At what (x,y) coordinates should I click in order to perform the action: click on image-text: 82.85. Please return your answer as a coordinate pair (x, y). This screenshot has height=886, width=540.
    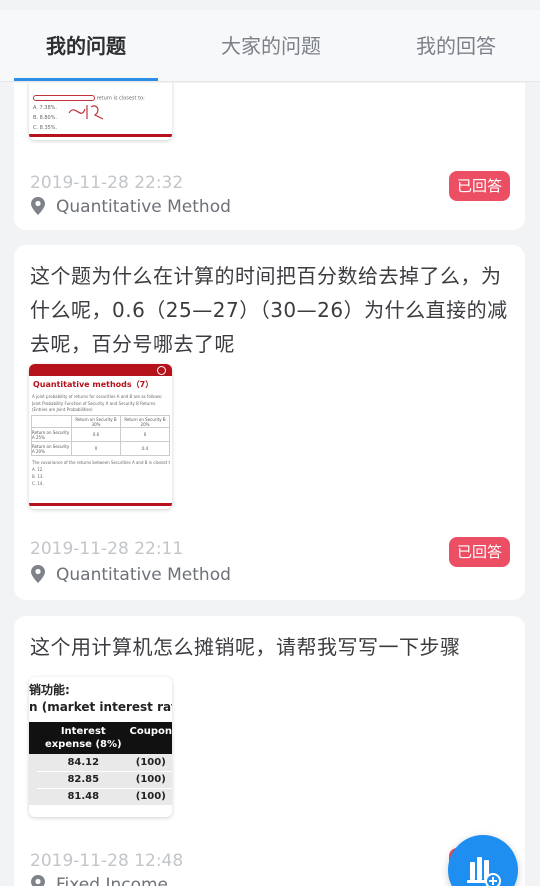
    Looking at the image, I should click on (83, 780).